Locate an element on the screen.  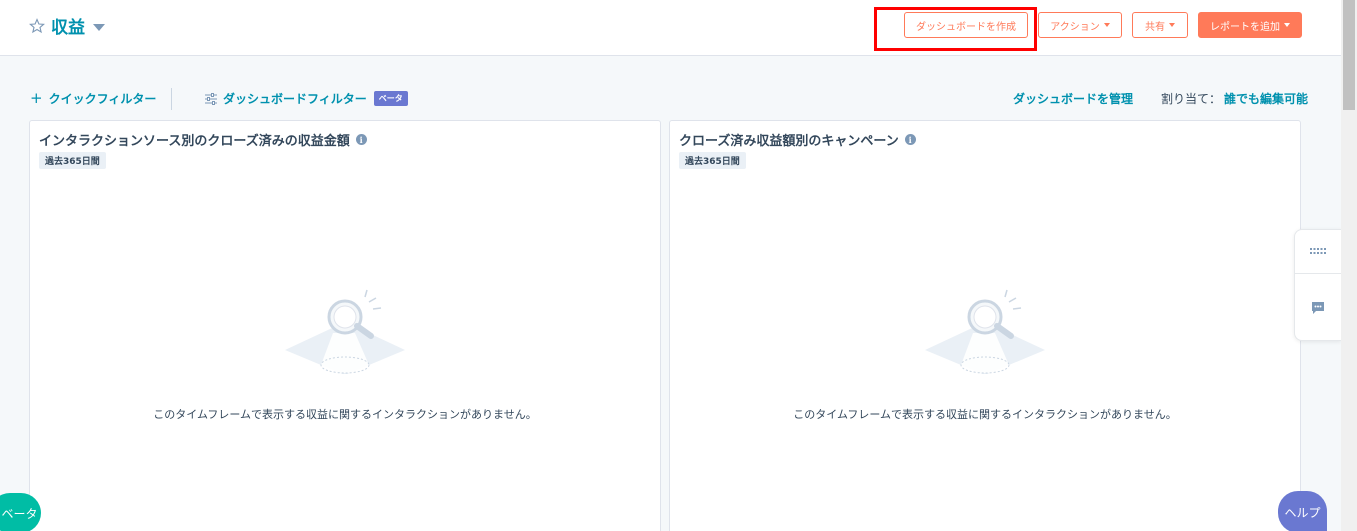
manage-dashboard-link: ダッシュボードを管理 is located at coordinates (1073, 98).